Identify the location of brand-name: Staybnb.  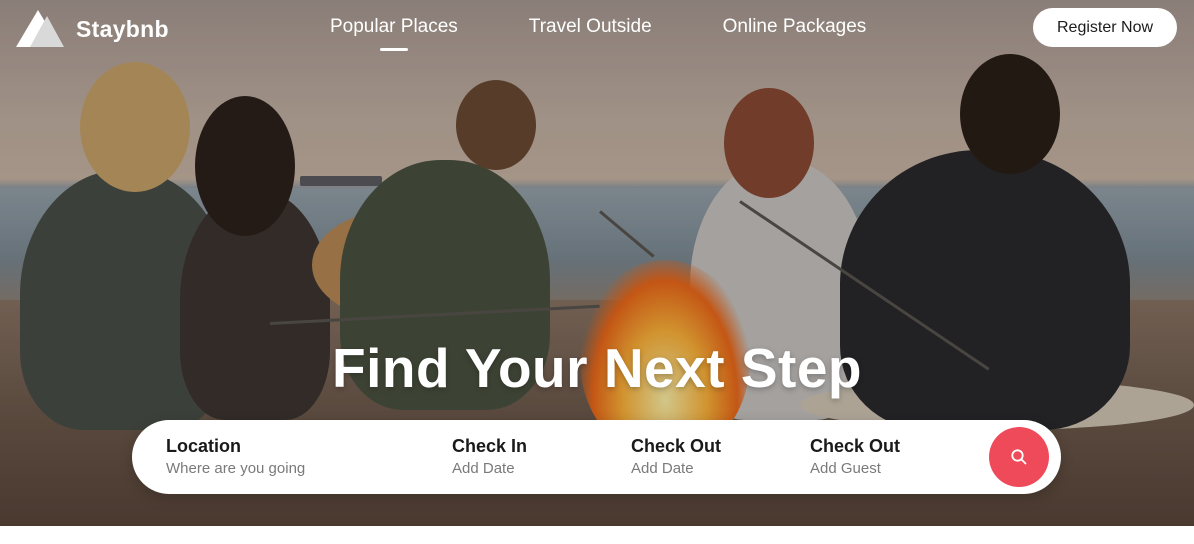
(122, 28).